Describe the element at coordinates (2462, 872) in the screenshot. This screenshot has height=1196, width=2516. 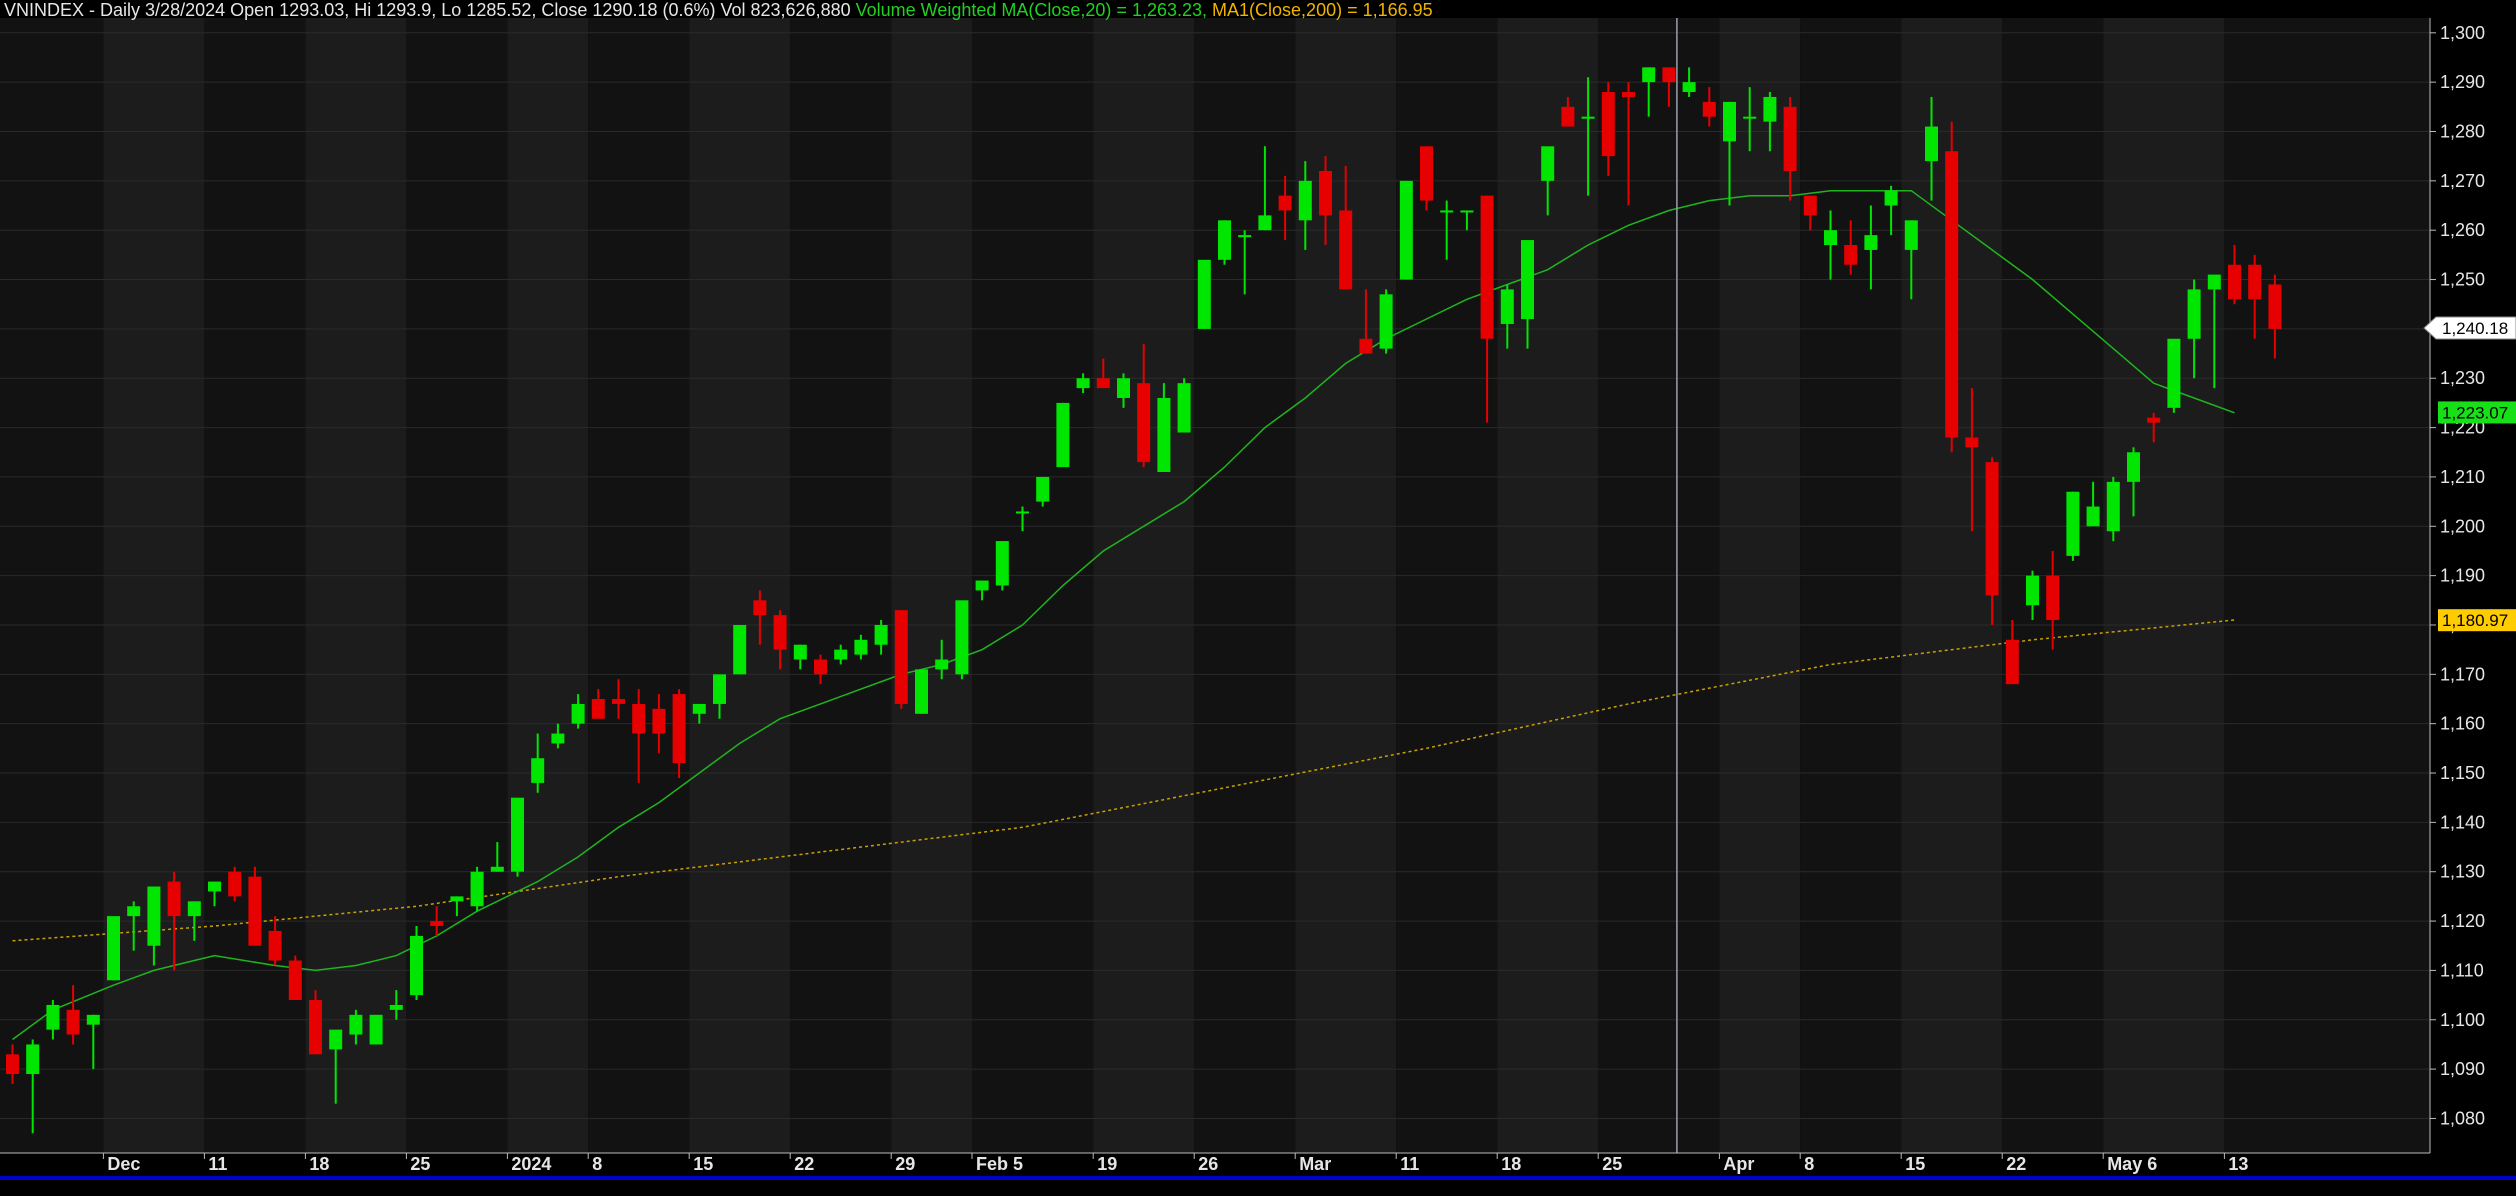
I see `y-tick-label: 1,130` at that location.